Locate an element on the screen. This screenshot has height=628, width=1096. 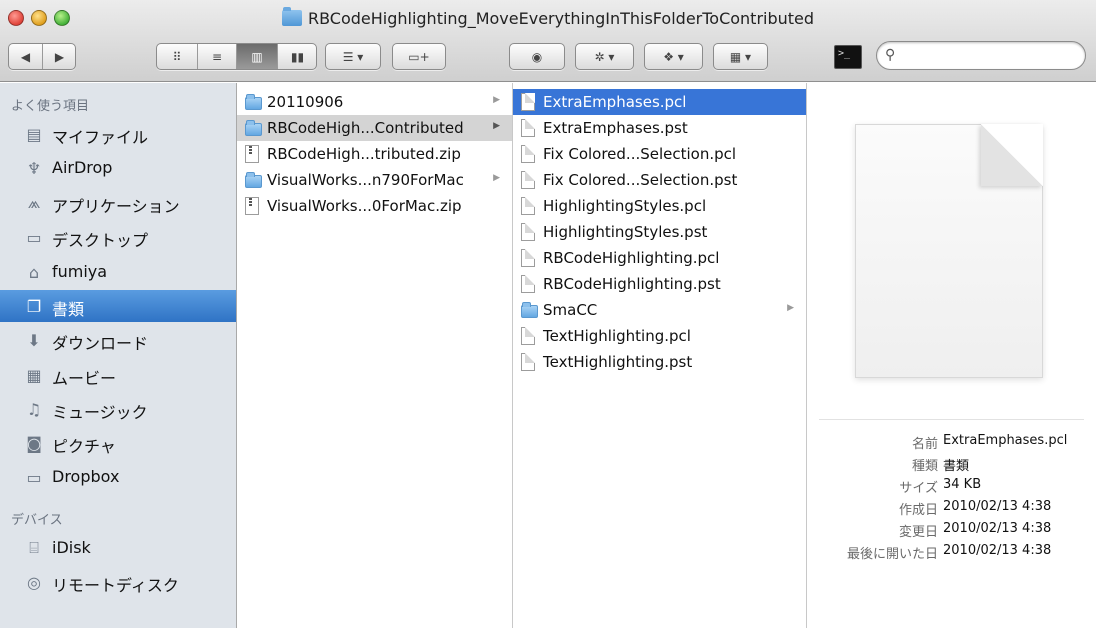
coverflow-view-button: ▮▮ is located at coordinates (297, 56).